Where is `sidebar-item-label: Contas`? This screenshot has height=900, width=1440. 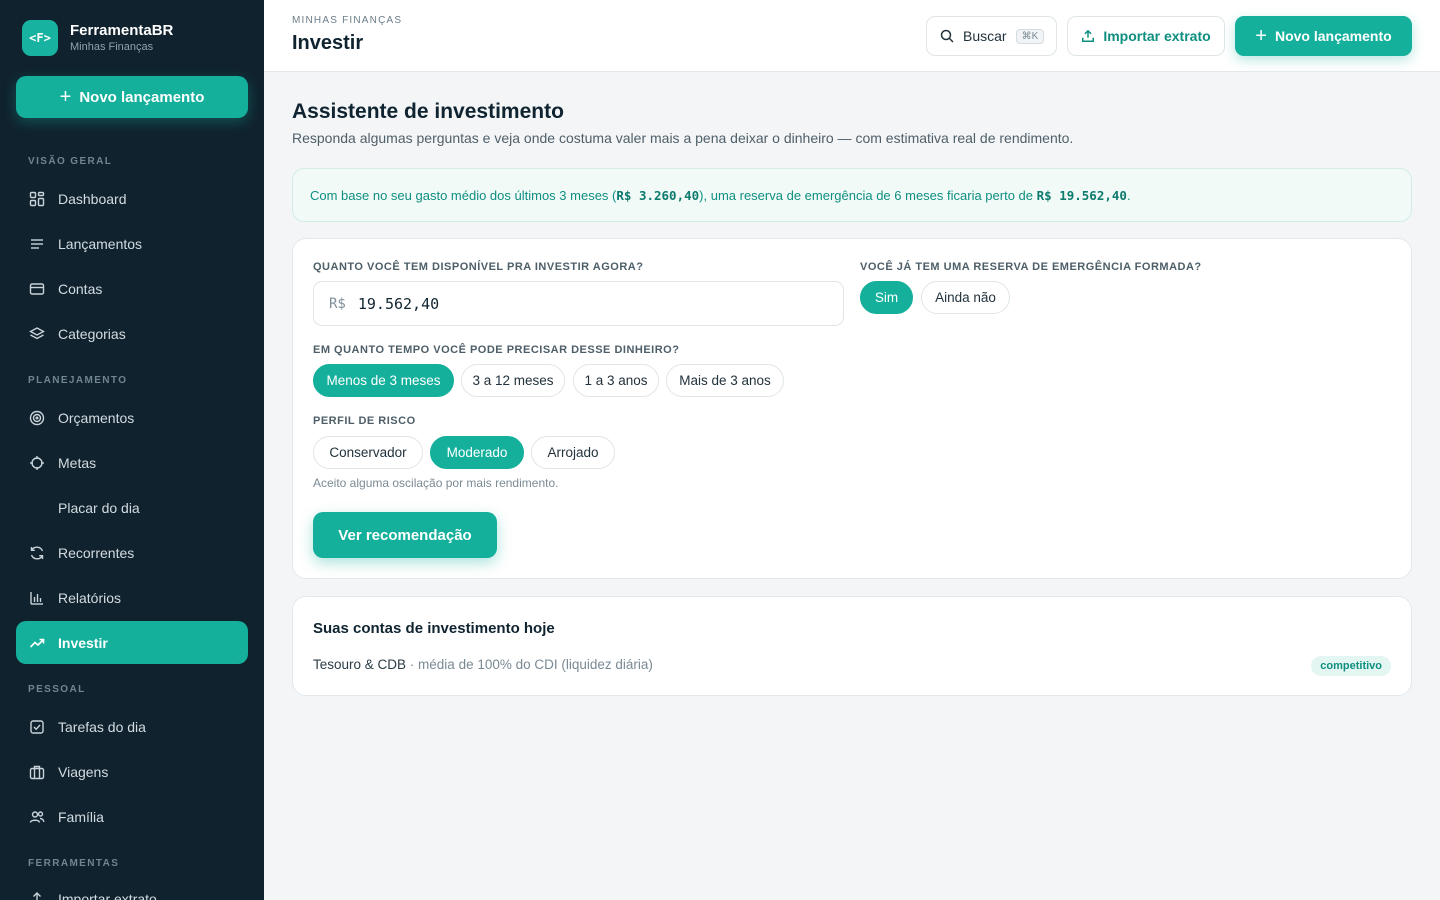
sidebar-item-label: Contas is located at coordinates (80, 288).